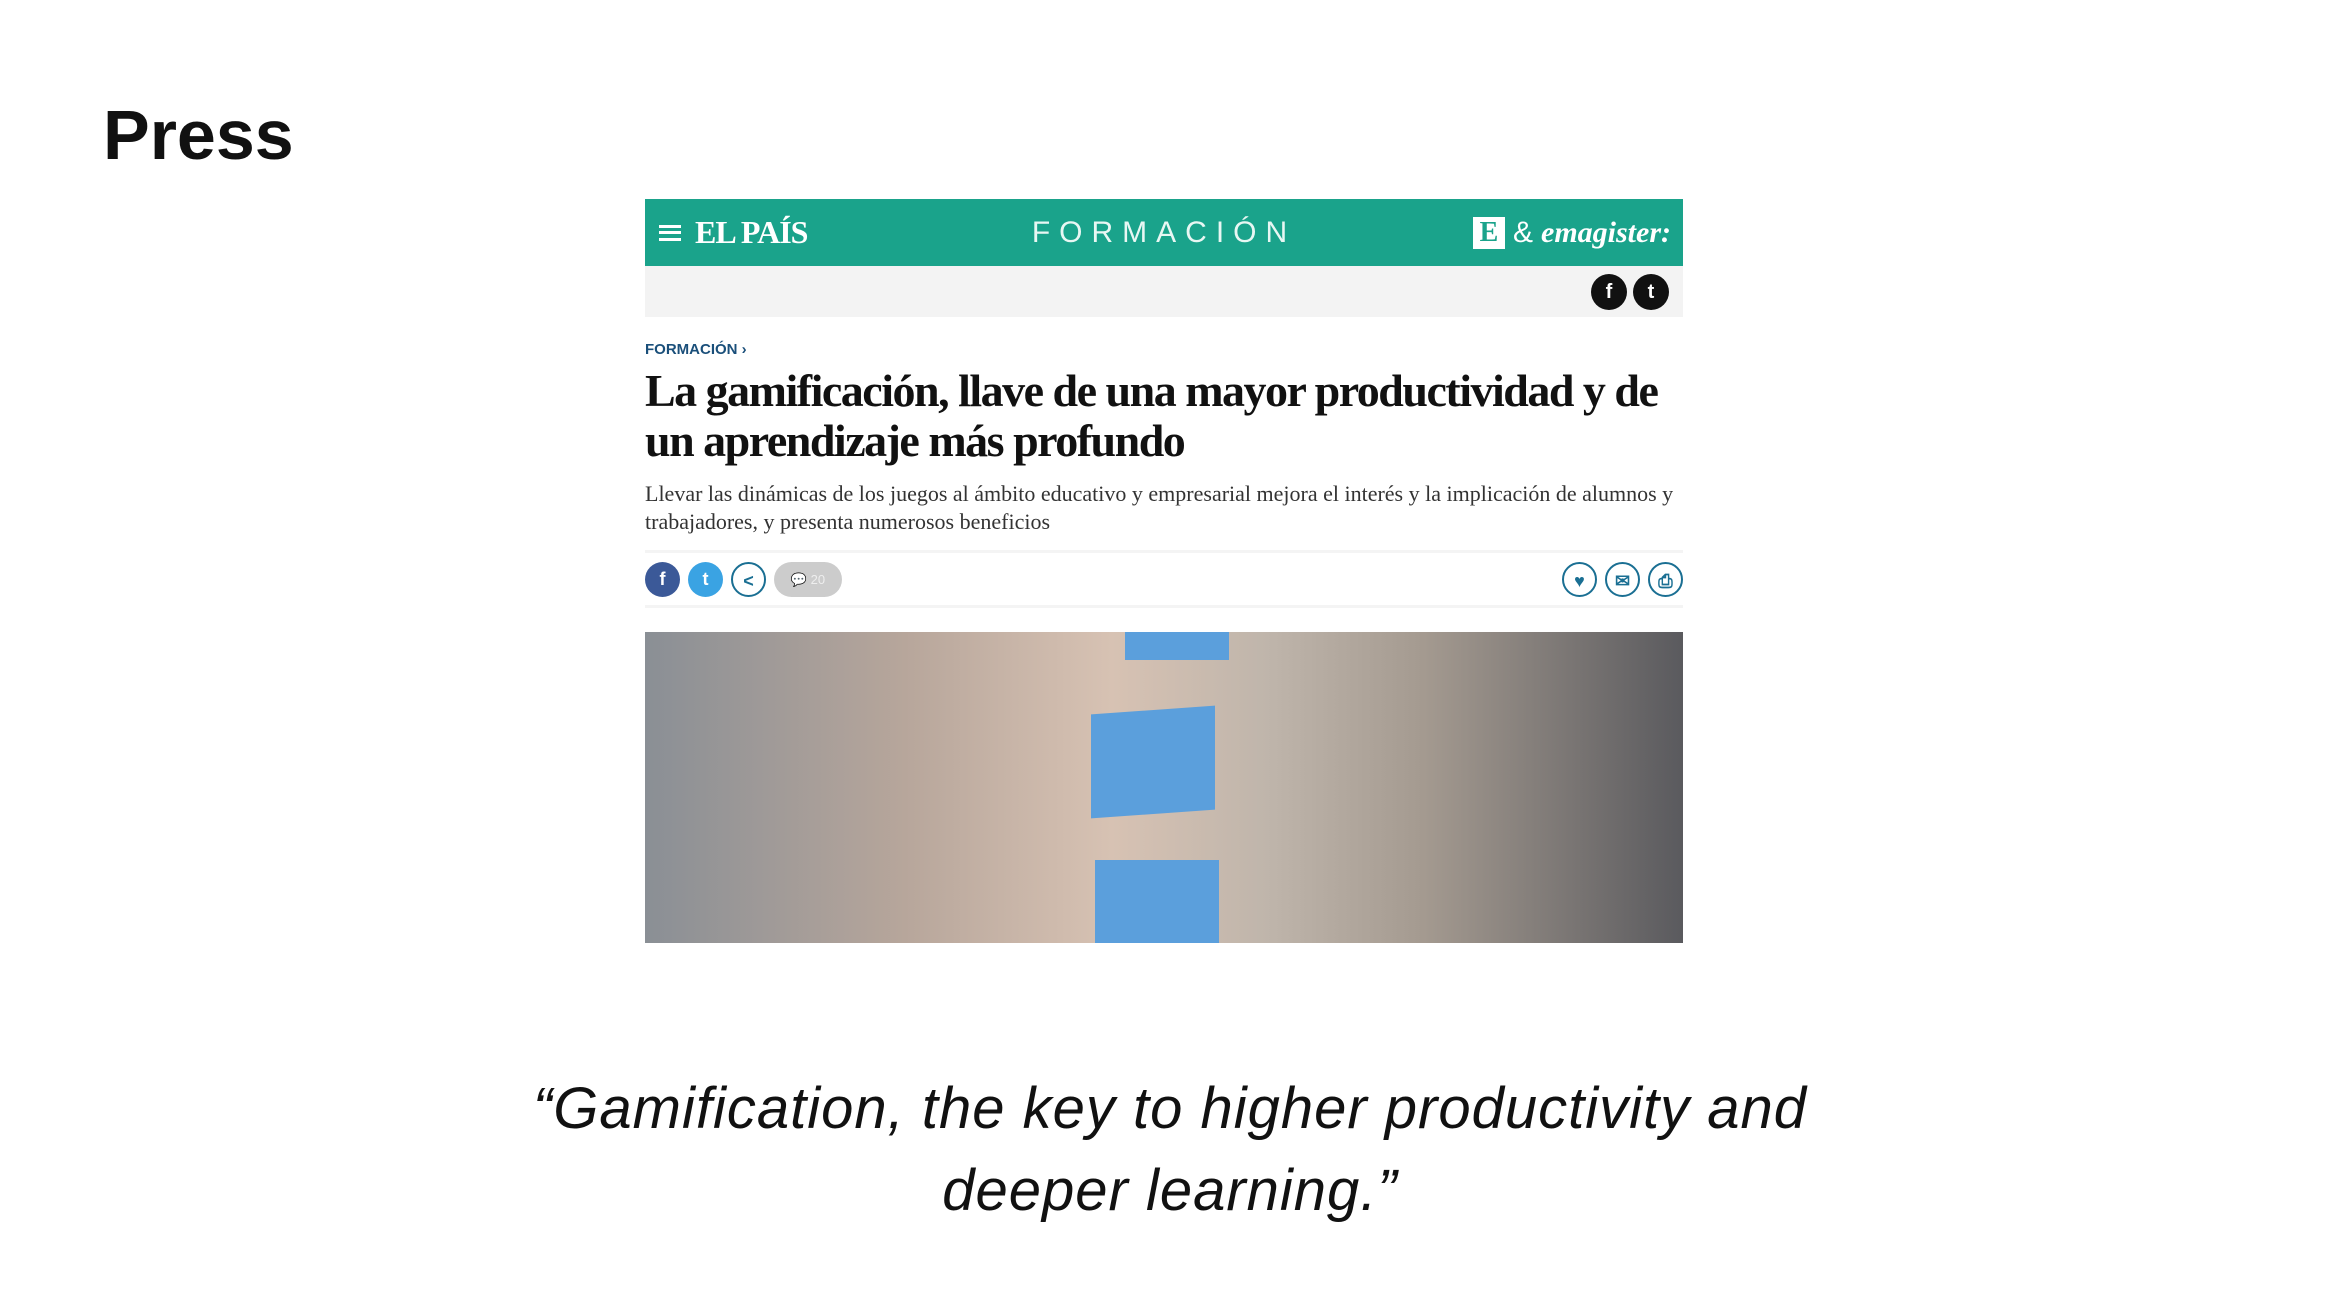 The width and height of the screenshot is (2340, 1316). I want to click on share-icon: <, so click(748, 579).